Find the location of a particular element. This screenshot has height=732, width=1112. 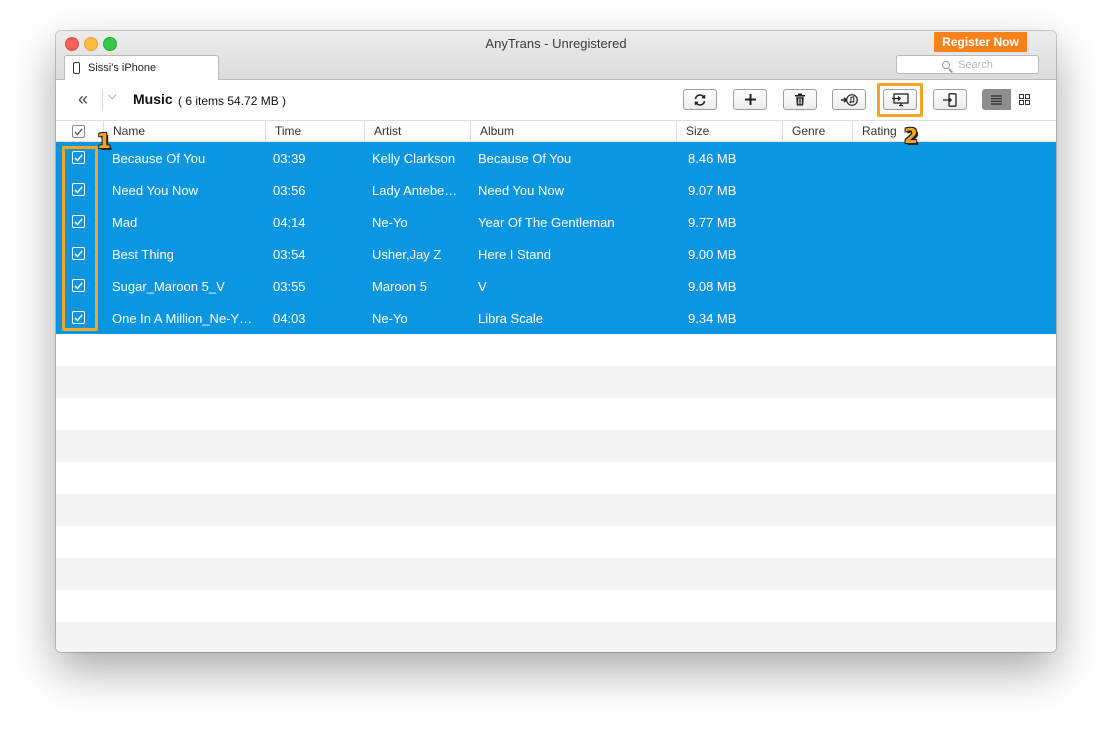

page-title: Music is located at coordinates (153, 99).